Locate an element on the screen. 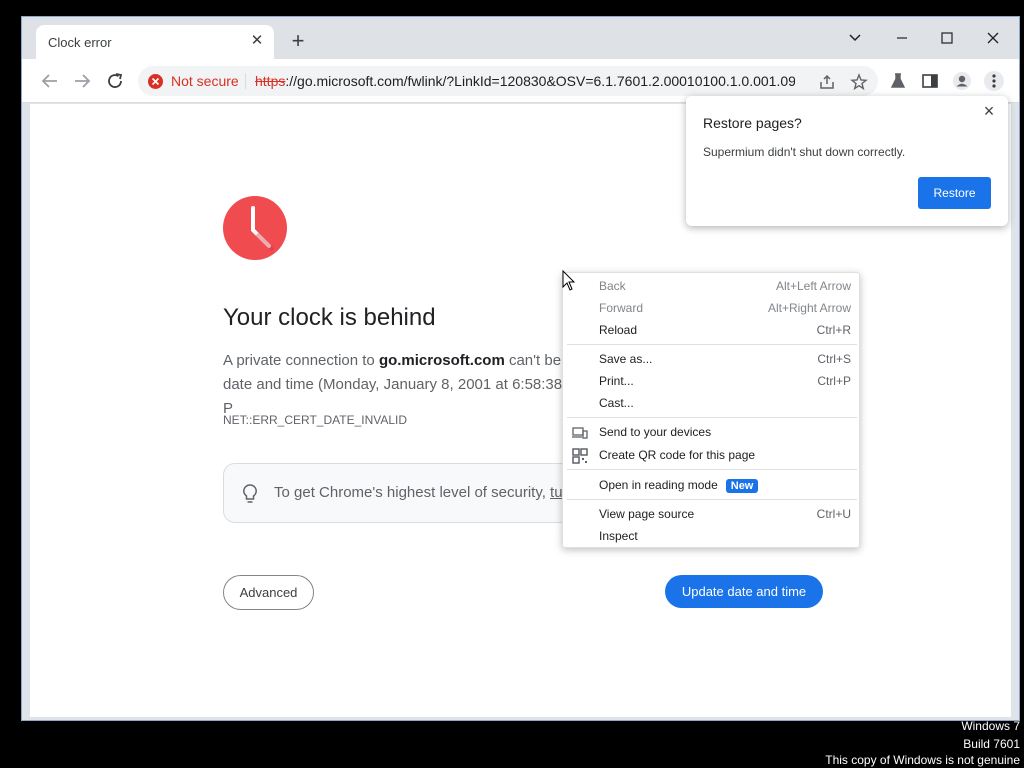 Image resolution: width=1024 pixels, height=768 pixels. menu-item-reading-mode: Open in reading mode New is located at coordinates (711, 486).